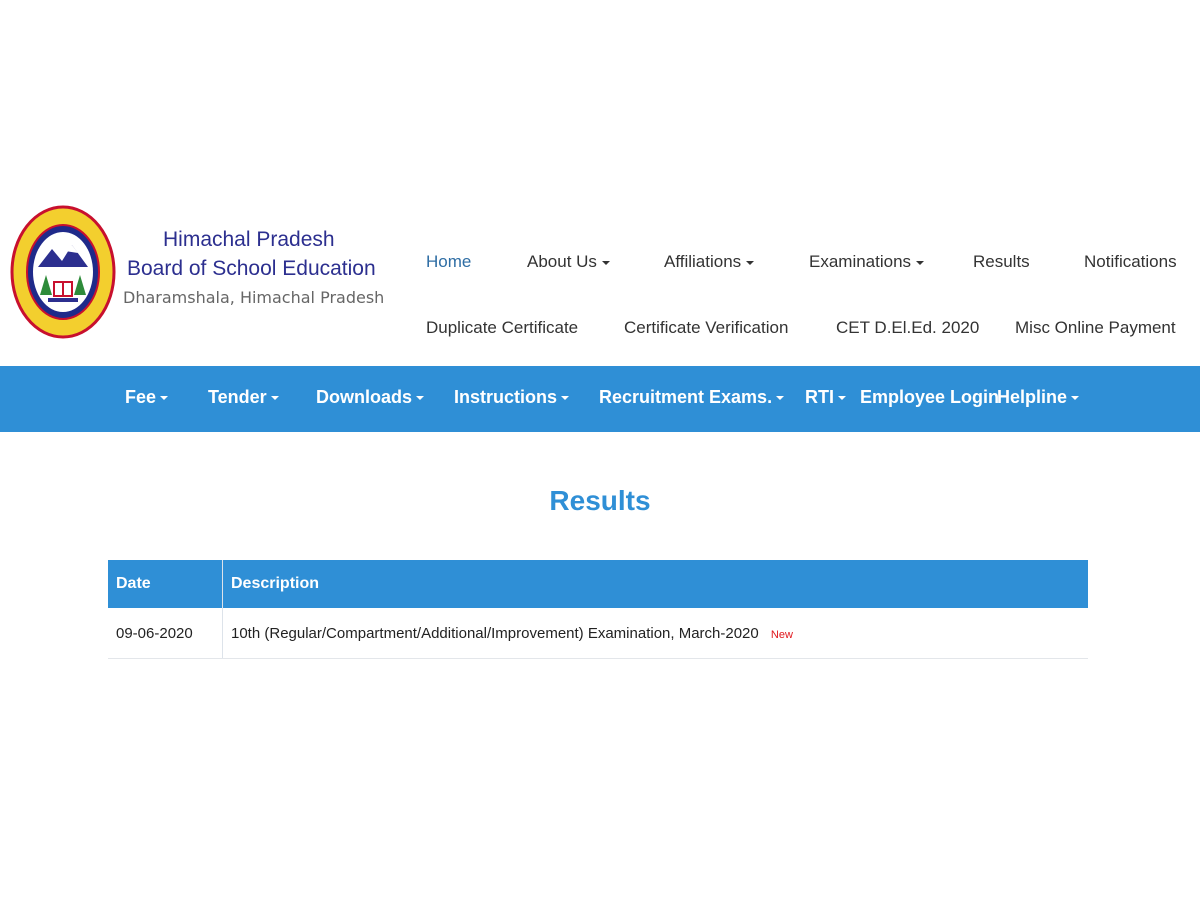 Image resolution: width=1200 pixels, height=900 pixels. Describe the element at coordinates (781, 634) in the screenshot. I see `new-badge: New` at that location.